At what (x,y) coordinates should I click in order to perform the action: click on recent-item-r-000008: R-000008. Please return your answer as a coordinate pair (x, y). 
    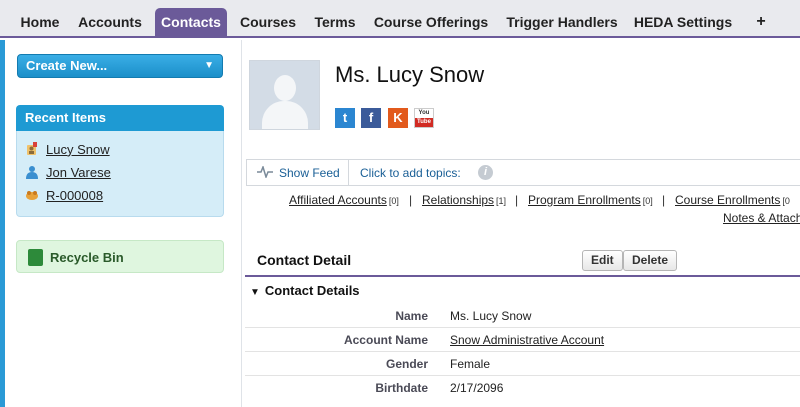
    Looking at the image, I should click on (64, 195).